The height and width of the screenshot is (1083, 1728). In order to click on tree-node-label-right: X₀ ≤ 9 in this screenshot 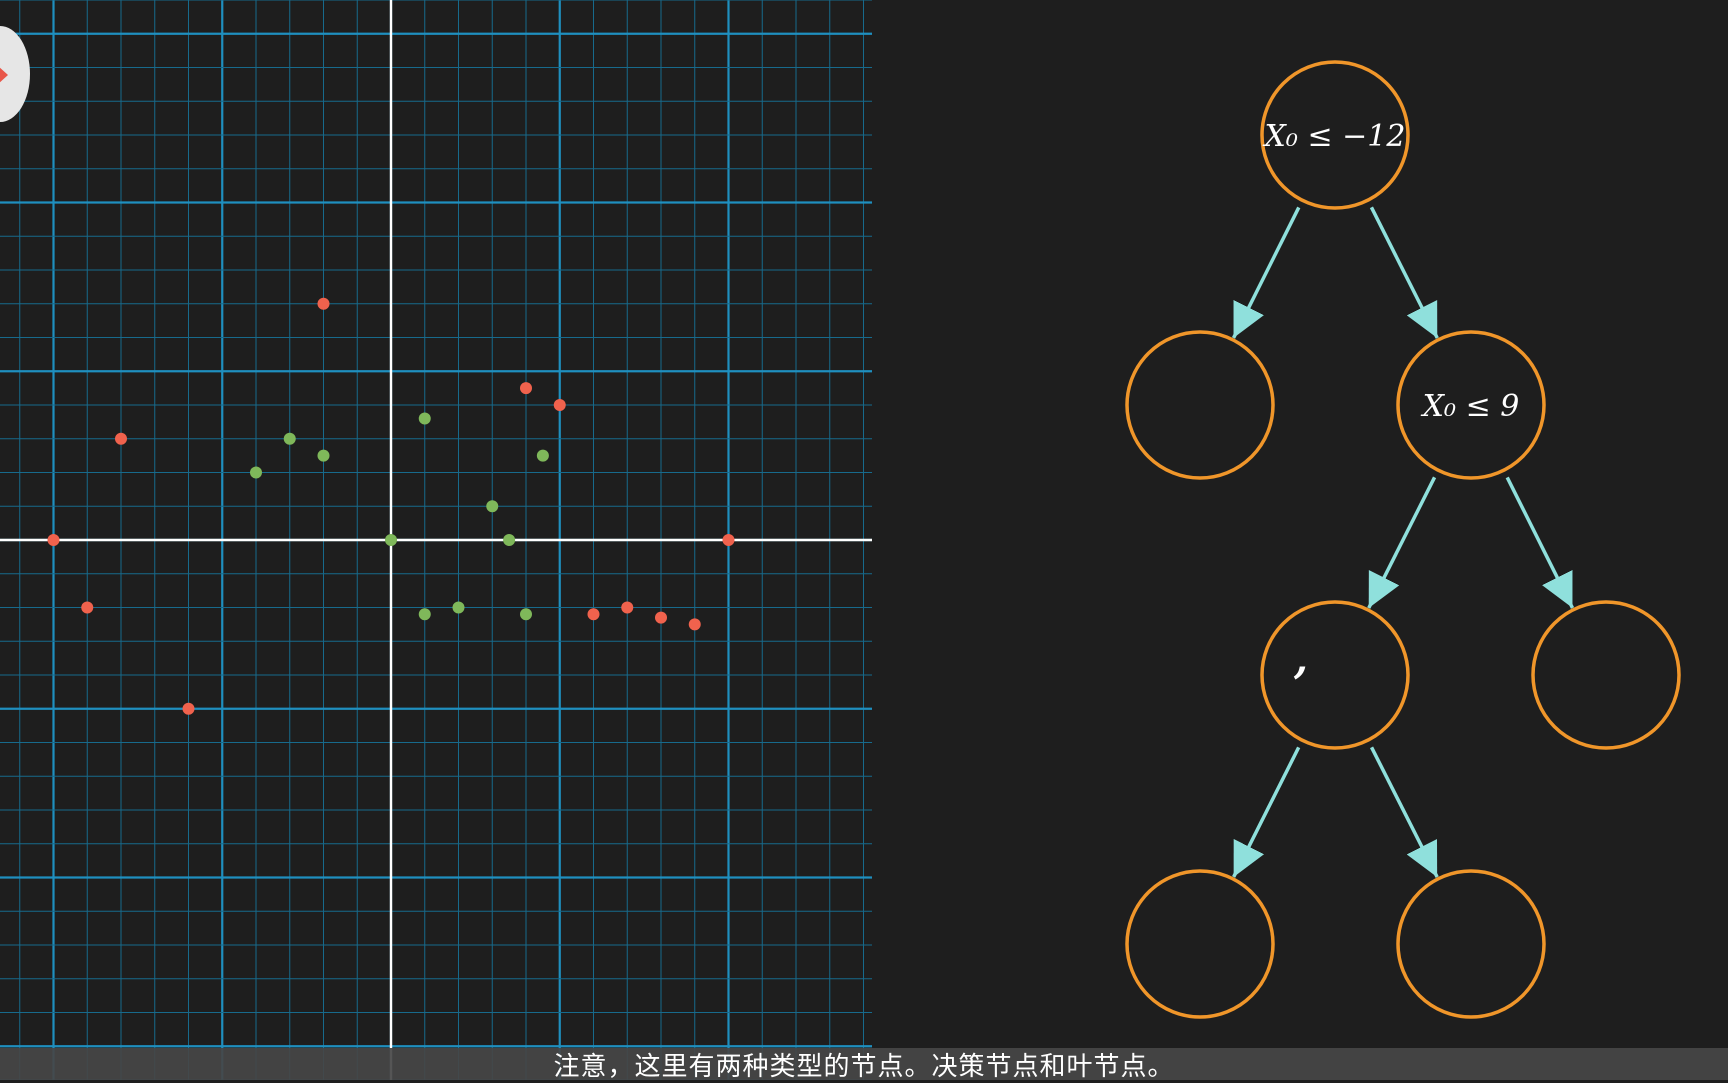, I will do `click(1470, 406)`.